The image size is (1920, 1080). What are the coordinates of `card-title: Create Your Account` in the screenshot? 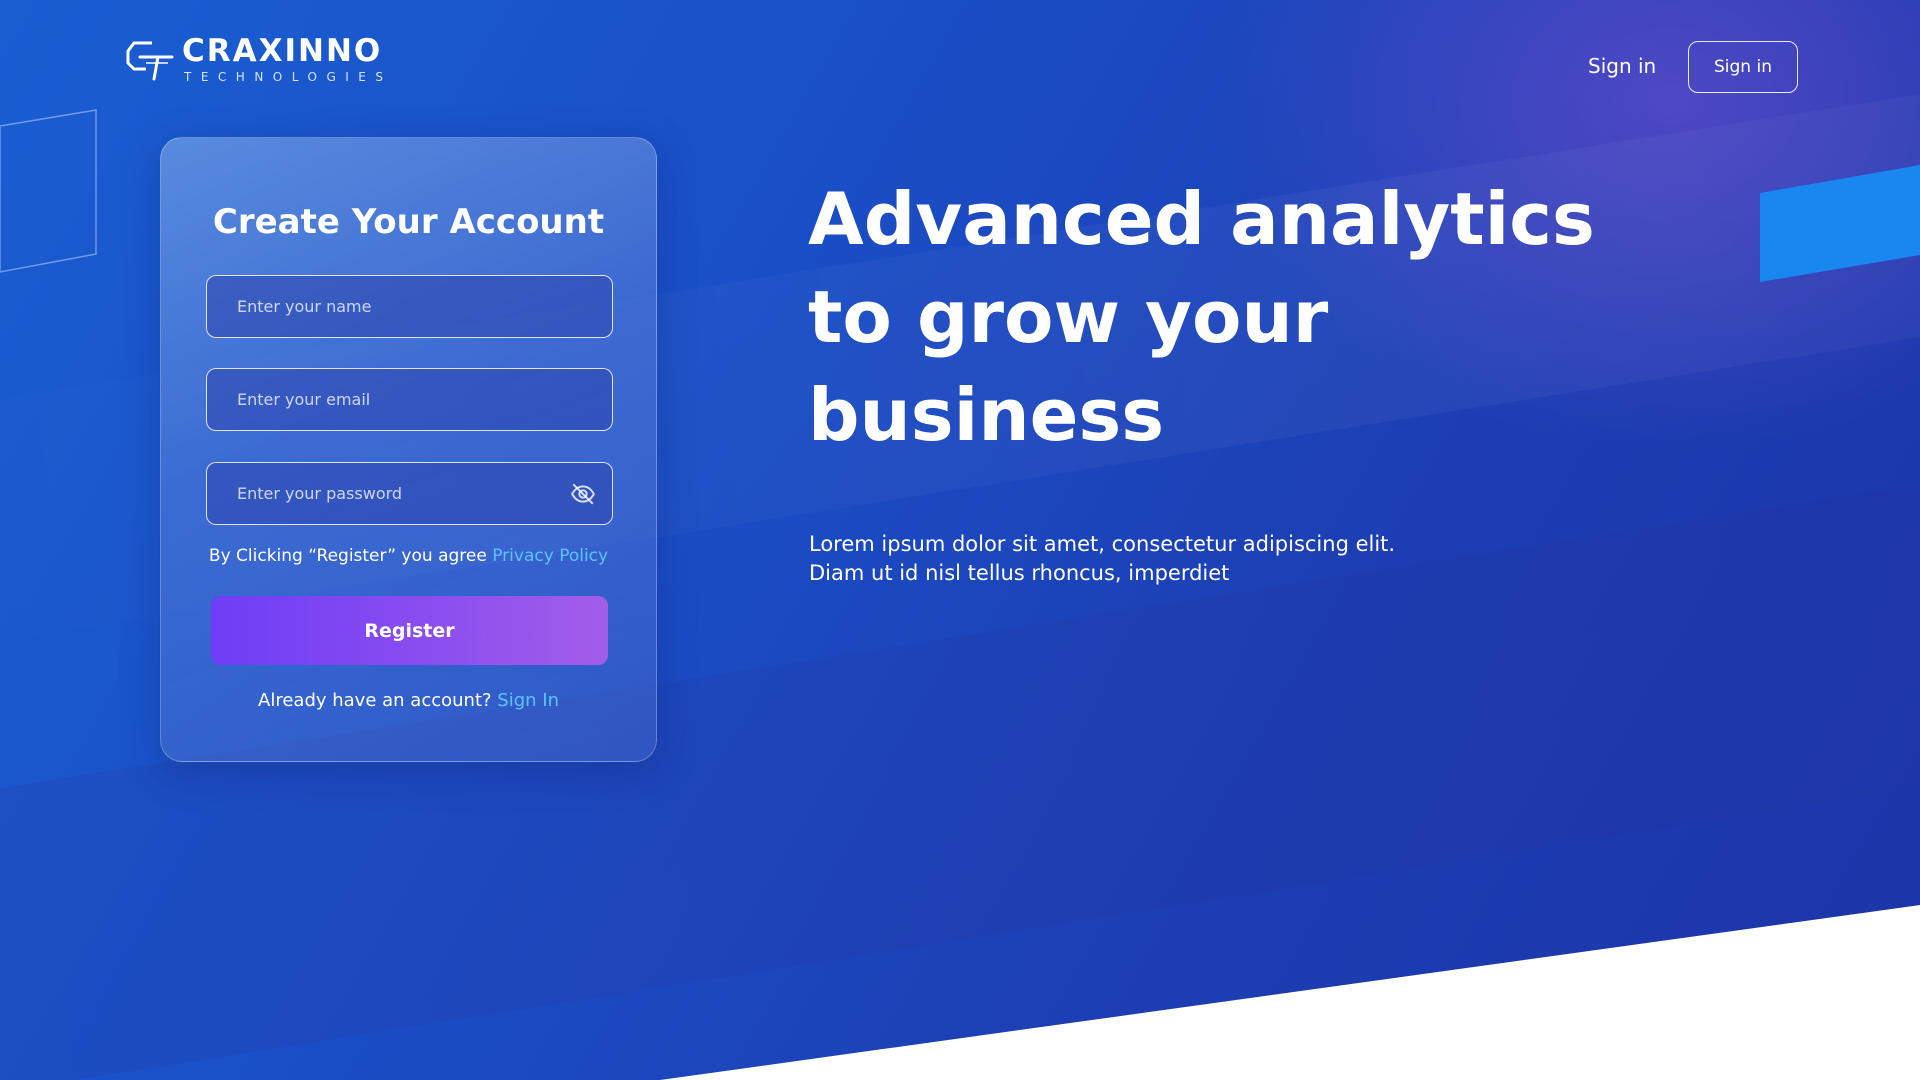 It's located at (408, 222).